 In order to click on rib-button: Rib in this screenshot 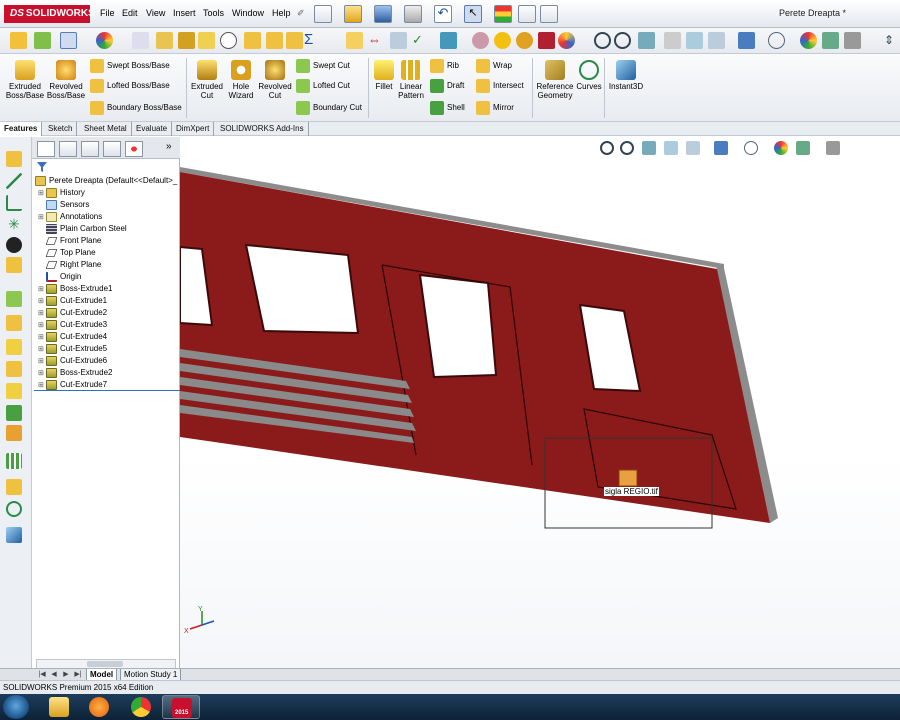, I will do `click(444, 66)`.